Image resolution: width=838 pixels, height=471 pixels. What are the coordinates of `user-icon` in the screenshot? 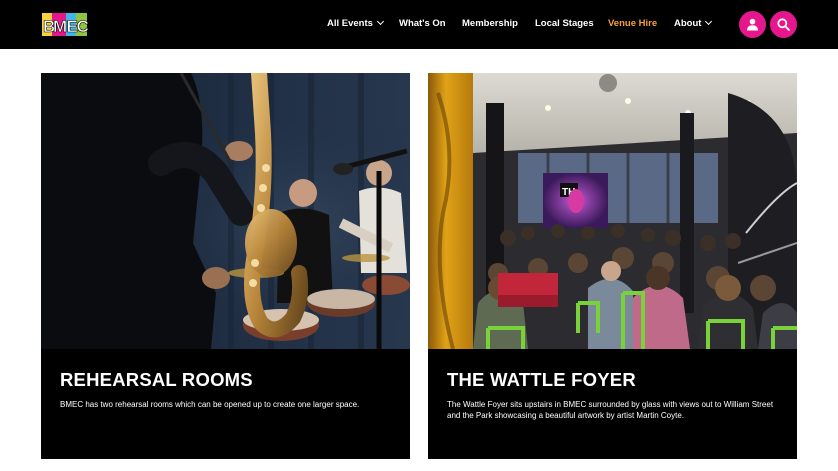 It's located at (752, 24).